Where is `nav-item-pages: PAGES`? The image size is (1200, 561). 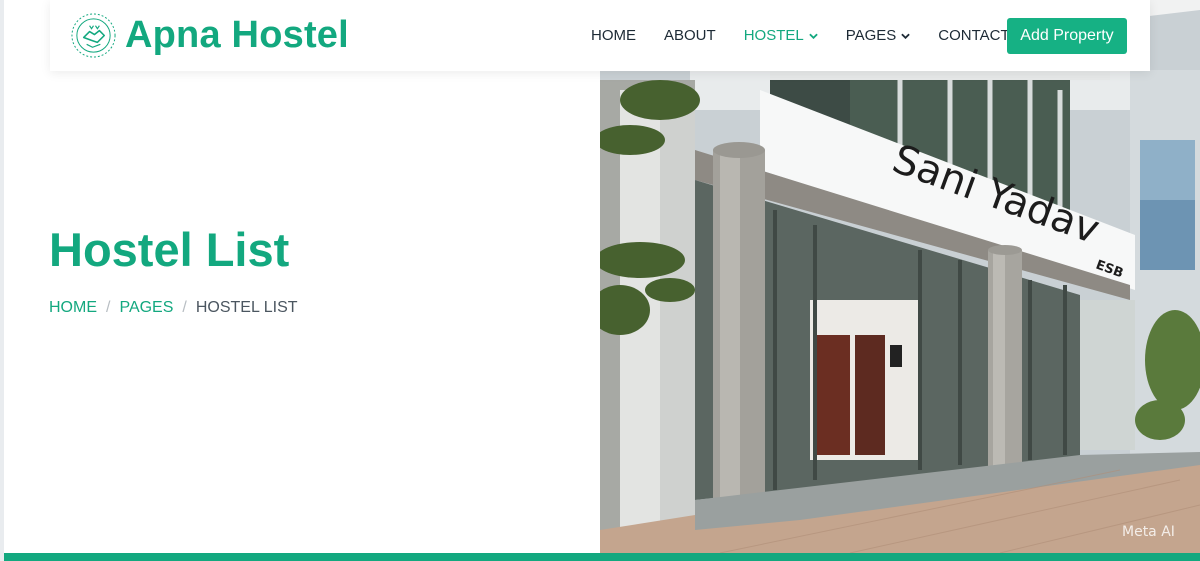 nav-item-pages: PAGES is located at coordinates (878, 35).